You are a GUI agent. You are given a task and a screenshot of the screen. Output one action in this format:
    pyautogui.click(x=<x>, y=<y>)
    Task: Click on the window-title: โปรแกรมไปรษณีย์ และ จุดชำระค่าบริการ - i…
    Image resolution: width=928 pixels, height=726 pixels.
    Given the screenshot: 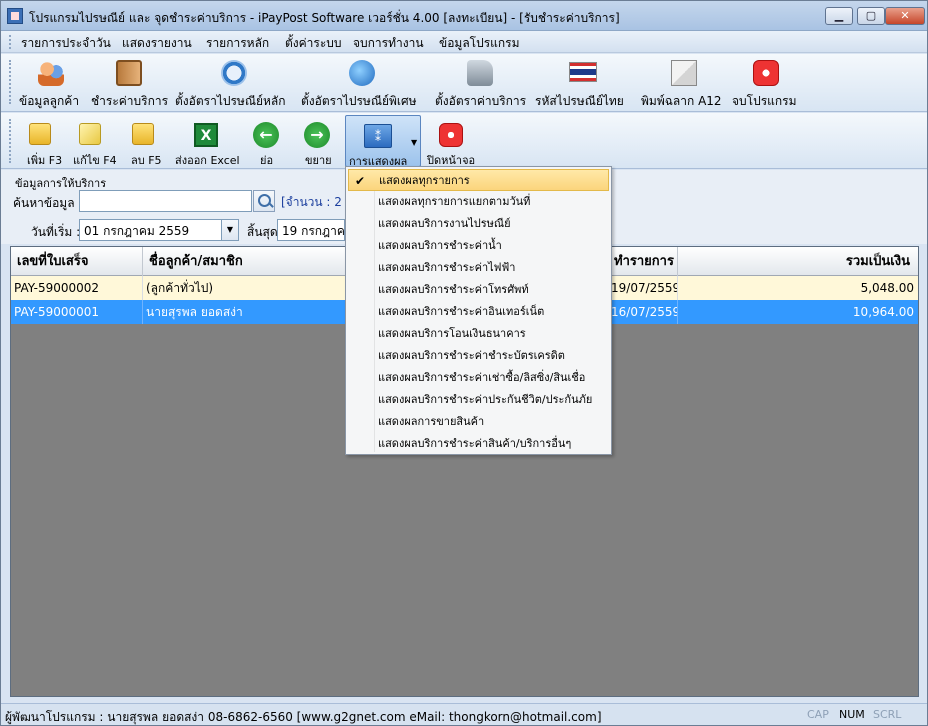 What is the action you would take?
    pyautogui.click(x=324, y=18)
    